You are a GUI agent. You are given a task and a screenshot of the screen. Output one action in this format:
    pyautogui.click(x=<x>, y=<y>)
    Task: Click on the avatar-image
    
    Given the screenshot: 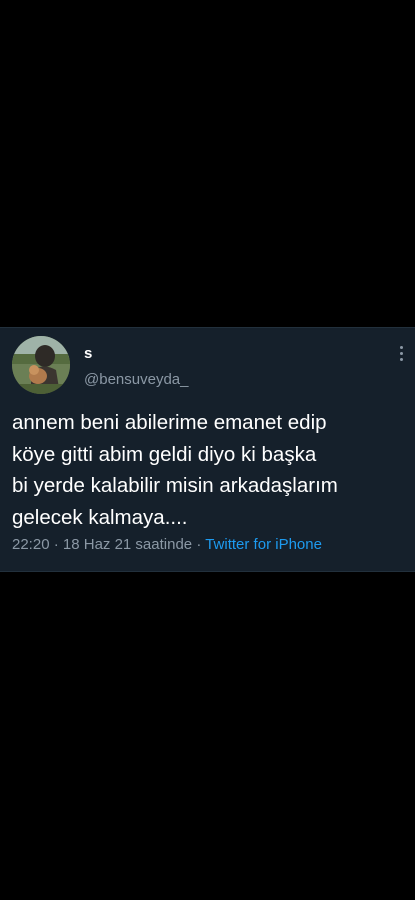 What is the action you would take?
    pyautogui.click(x=41, y=365)
    